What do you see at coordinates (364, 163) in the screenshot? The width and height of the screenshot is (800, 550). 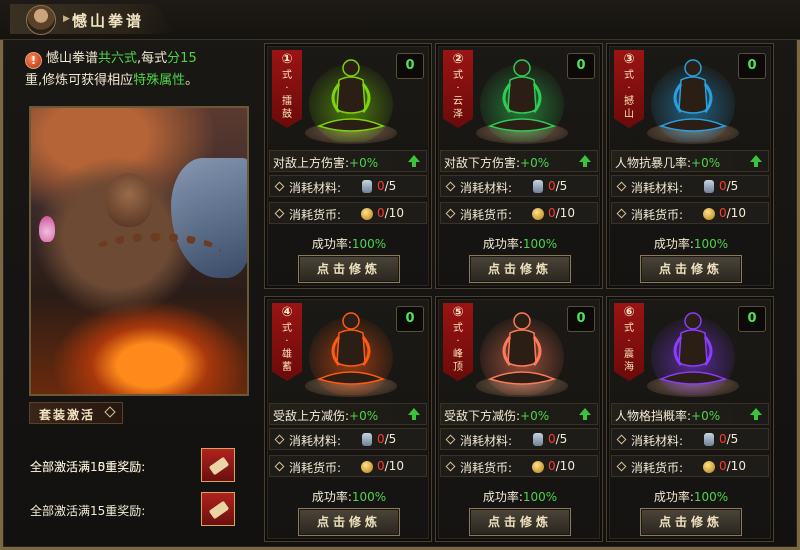 I see `stat-value: +0%` at bounding box center [364, 163].